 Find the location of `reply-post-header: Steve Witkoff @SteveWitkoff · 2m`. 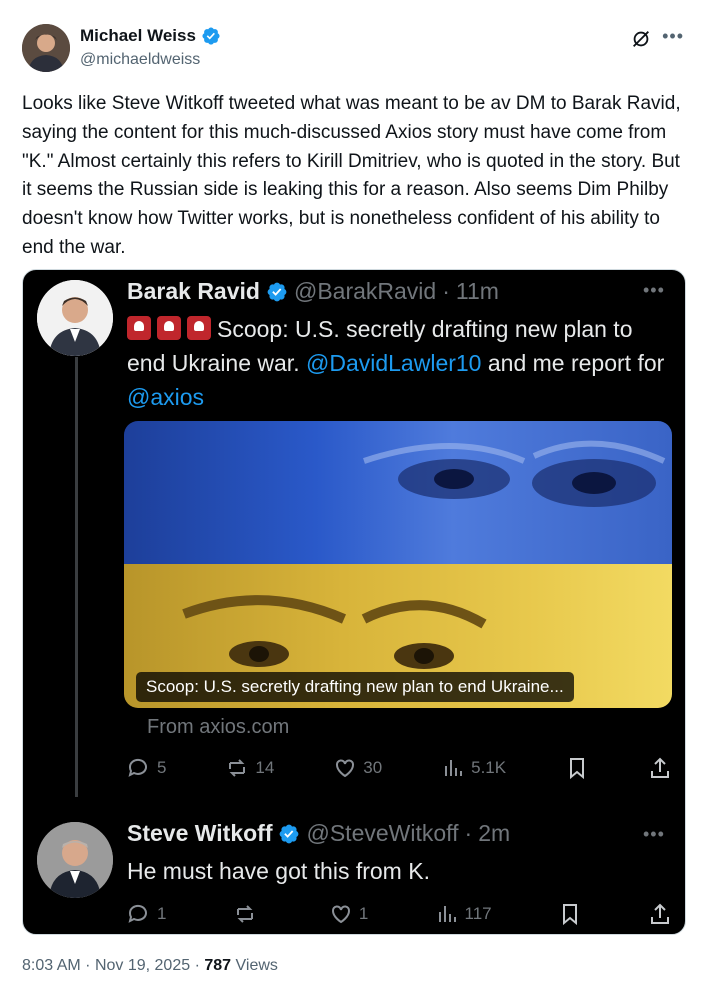

reply-post-header: Steve Witkoff @SteveWitkoff · 2m is located at coordinates (318, 833).